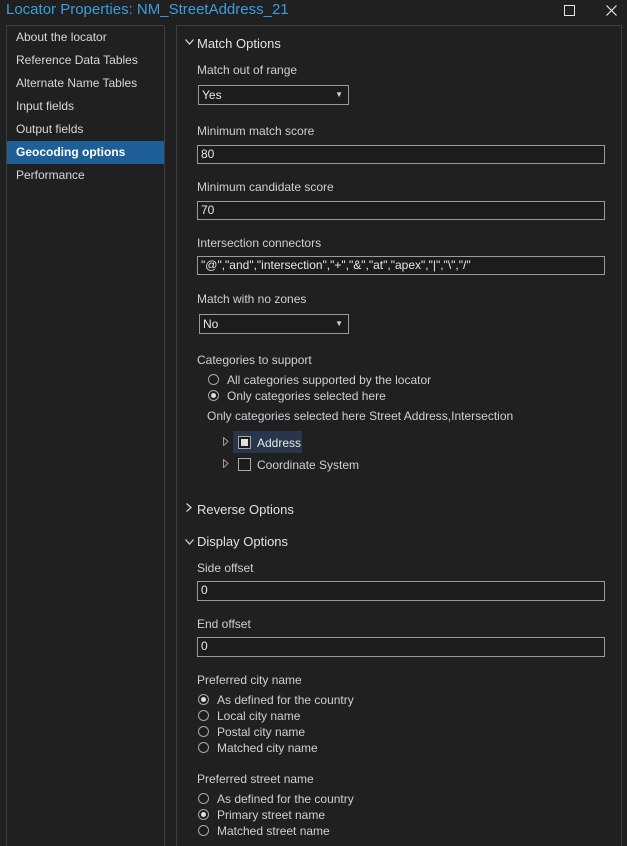 This screenshot has height=846, width=627. I want to click on radio-street-primary-label: Primary street name, so click(271, 815).